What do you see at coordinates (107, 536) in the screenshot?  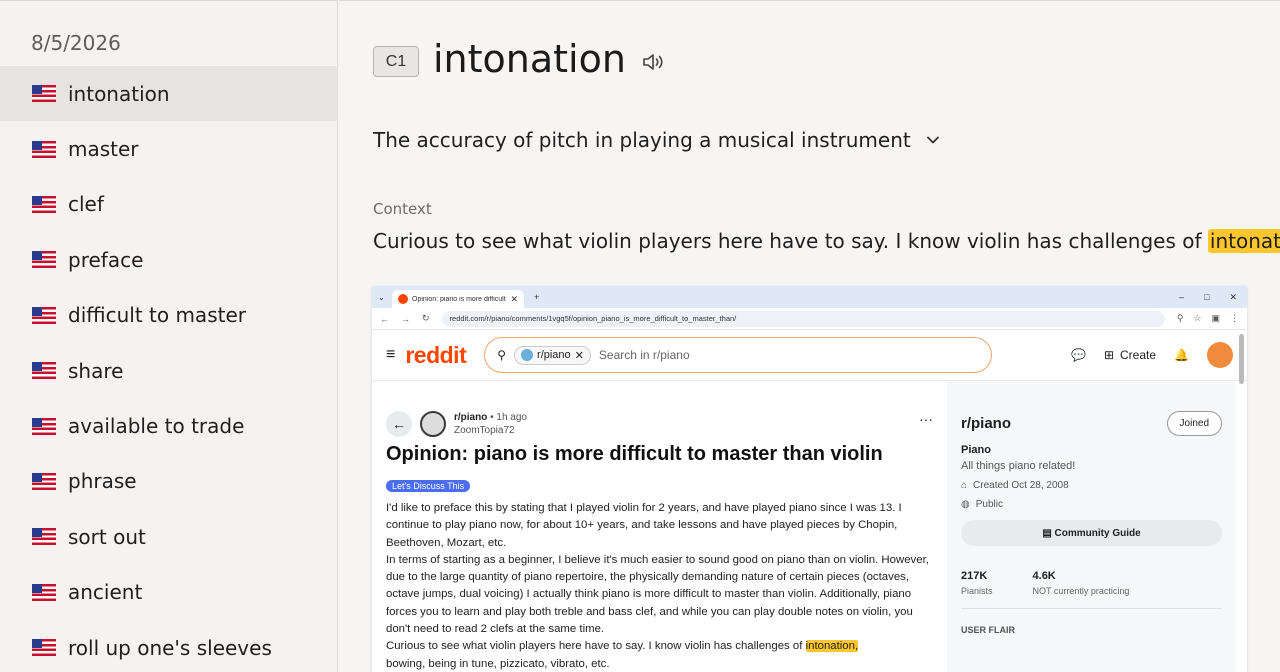 I see `word-label: sort out` at bounding box center [107, 536].